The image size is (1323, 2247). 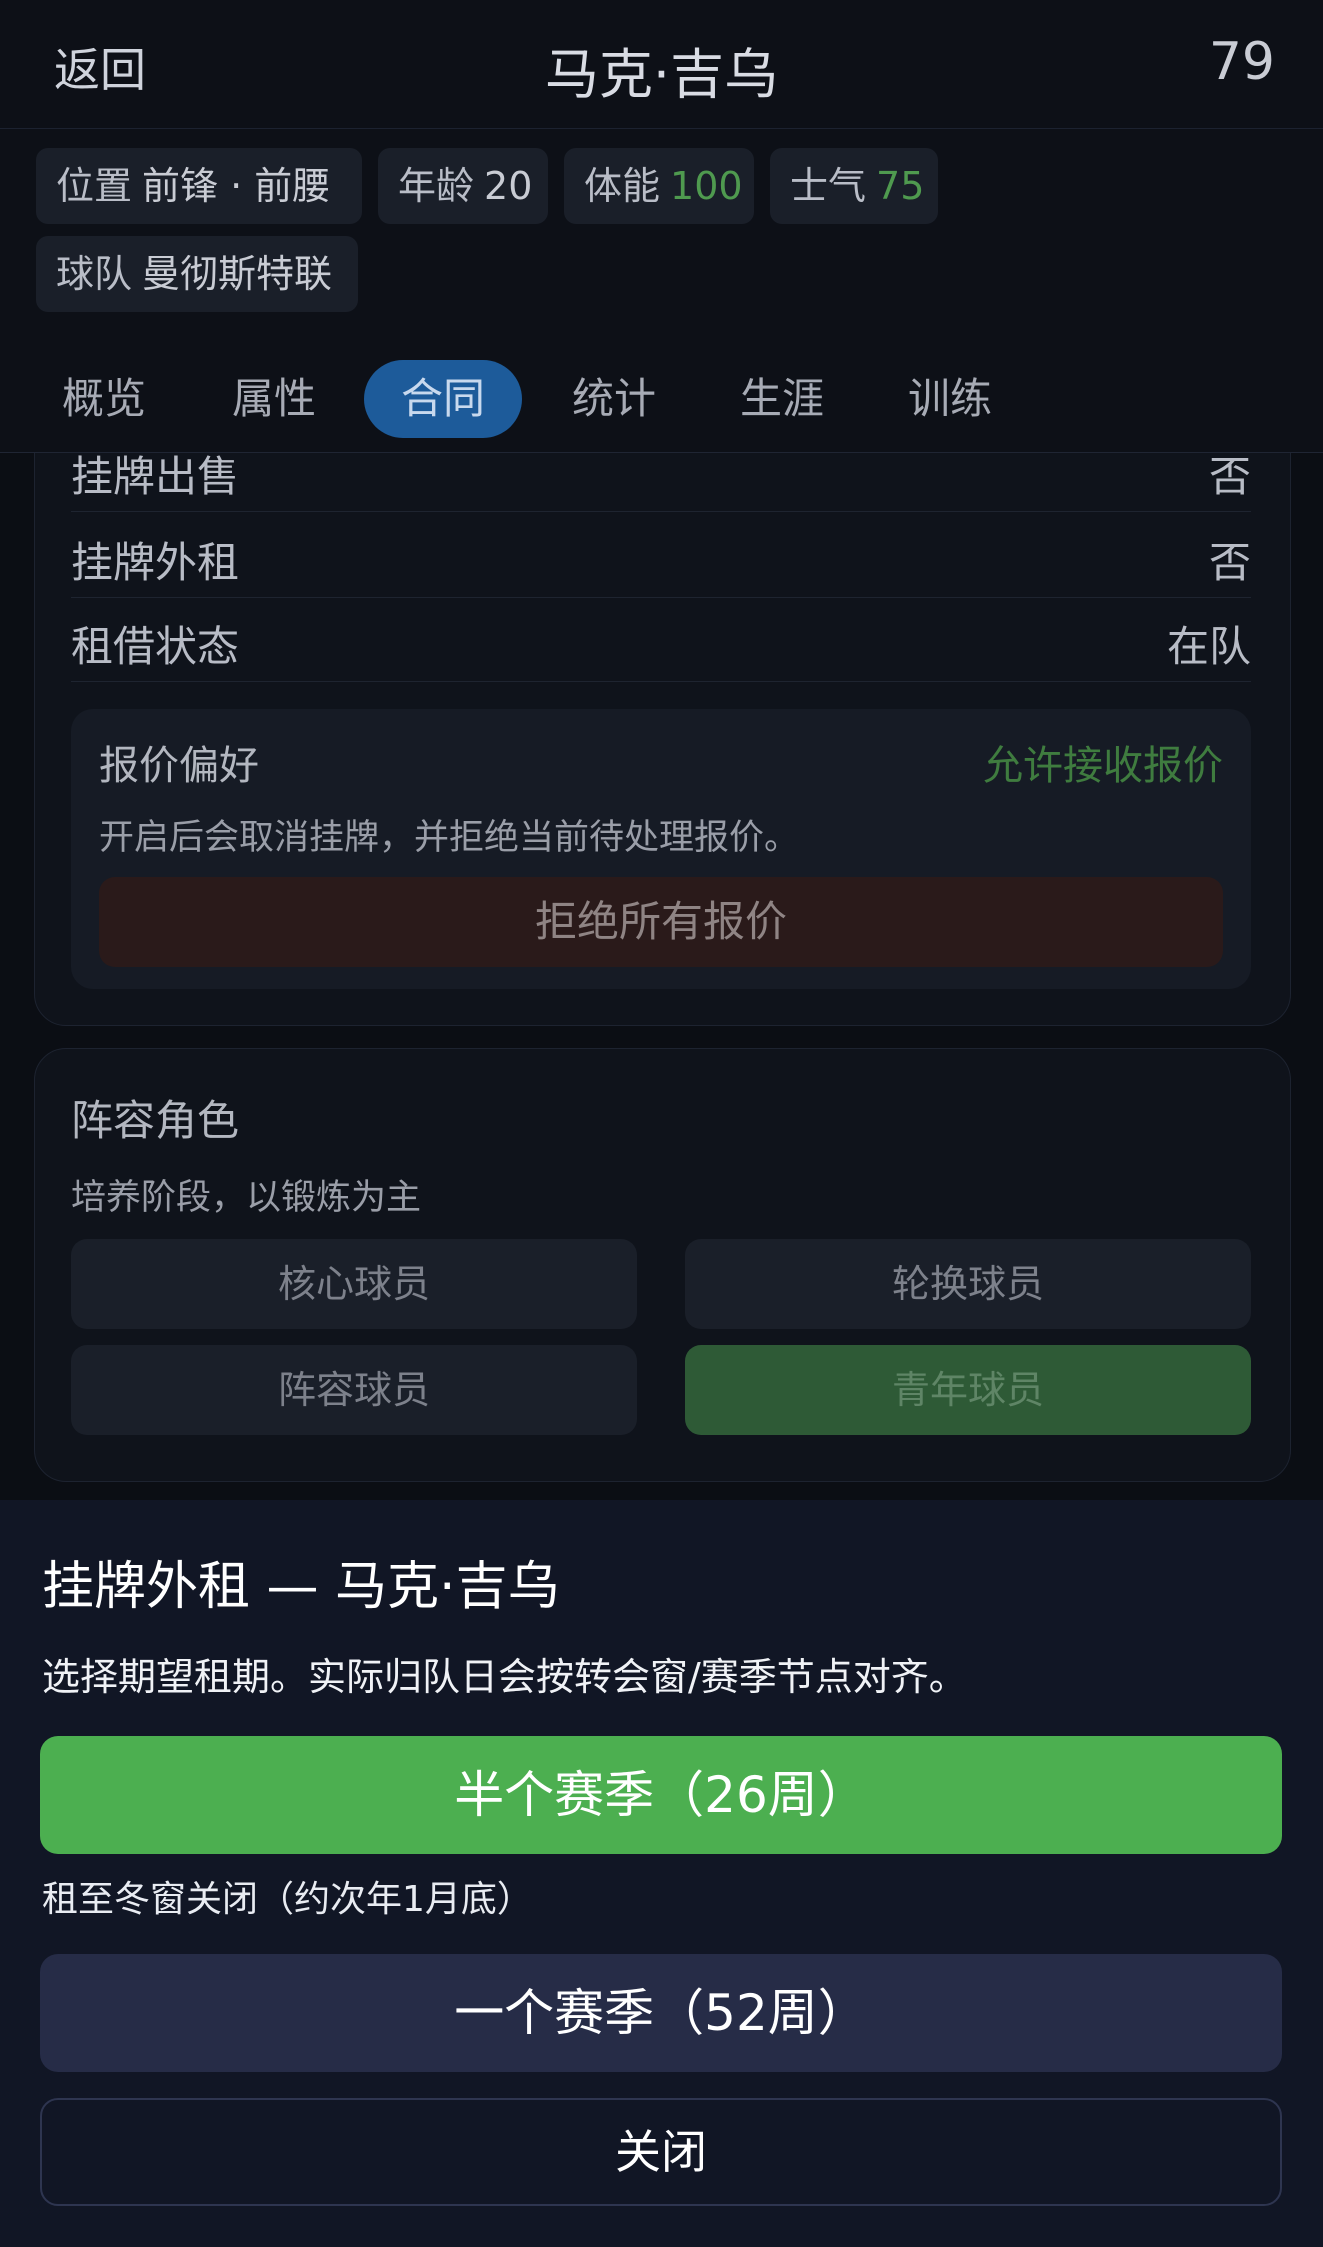 What do you see at coordinates (179, 766) in the screenshot?
I see `offer-preference-title: 报价偏好` at bounding box center [179, 766].